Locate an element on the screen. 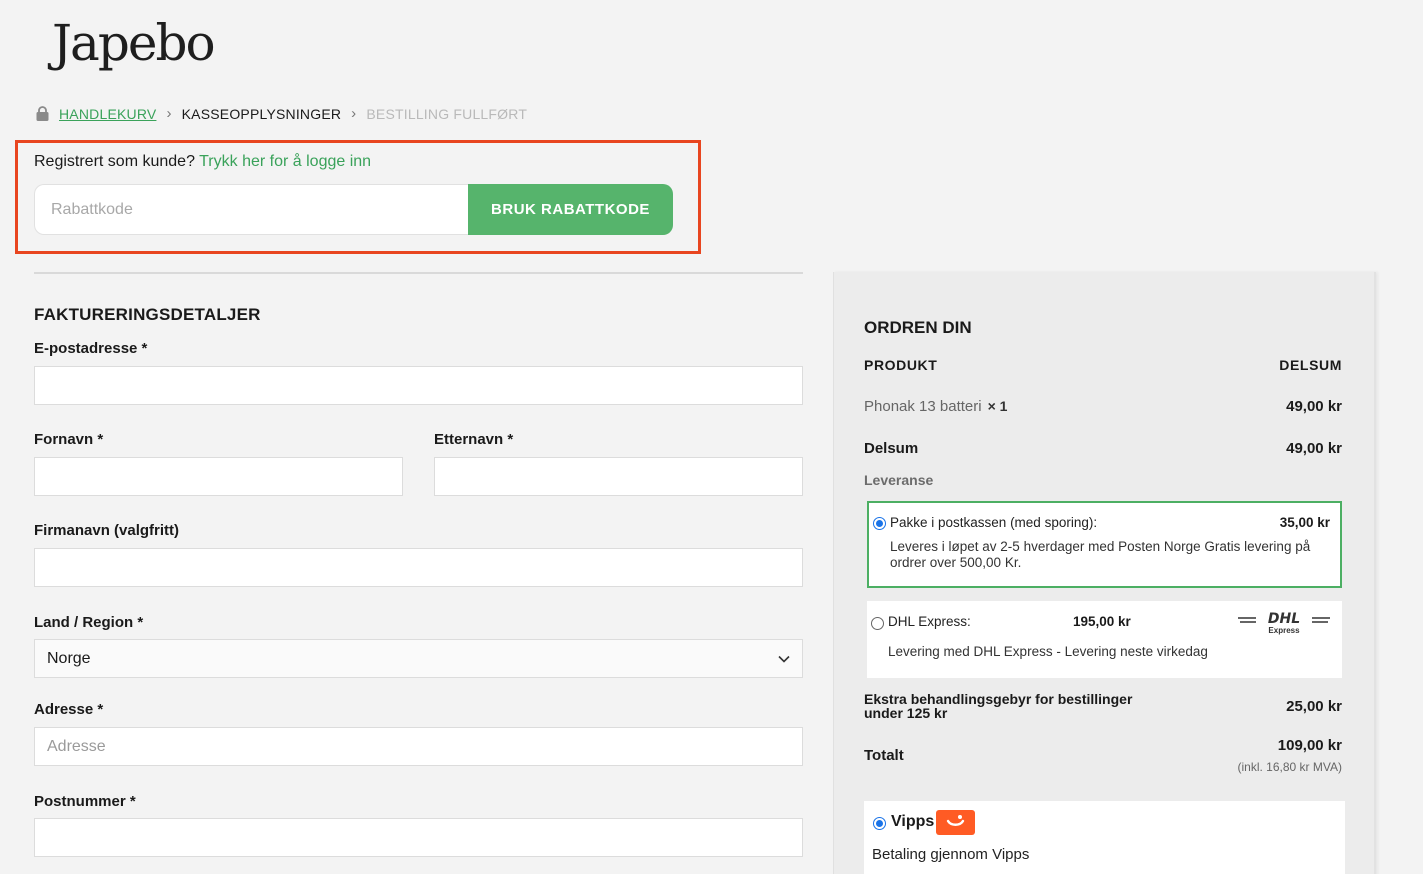  postcode-field is located at coordinates (418, 837).